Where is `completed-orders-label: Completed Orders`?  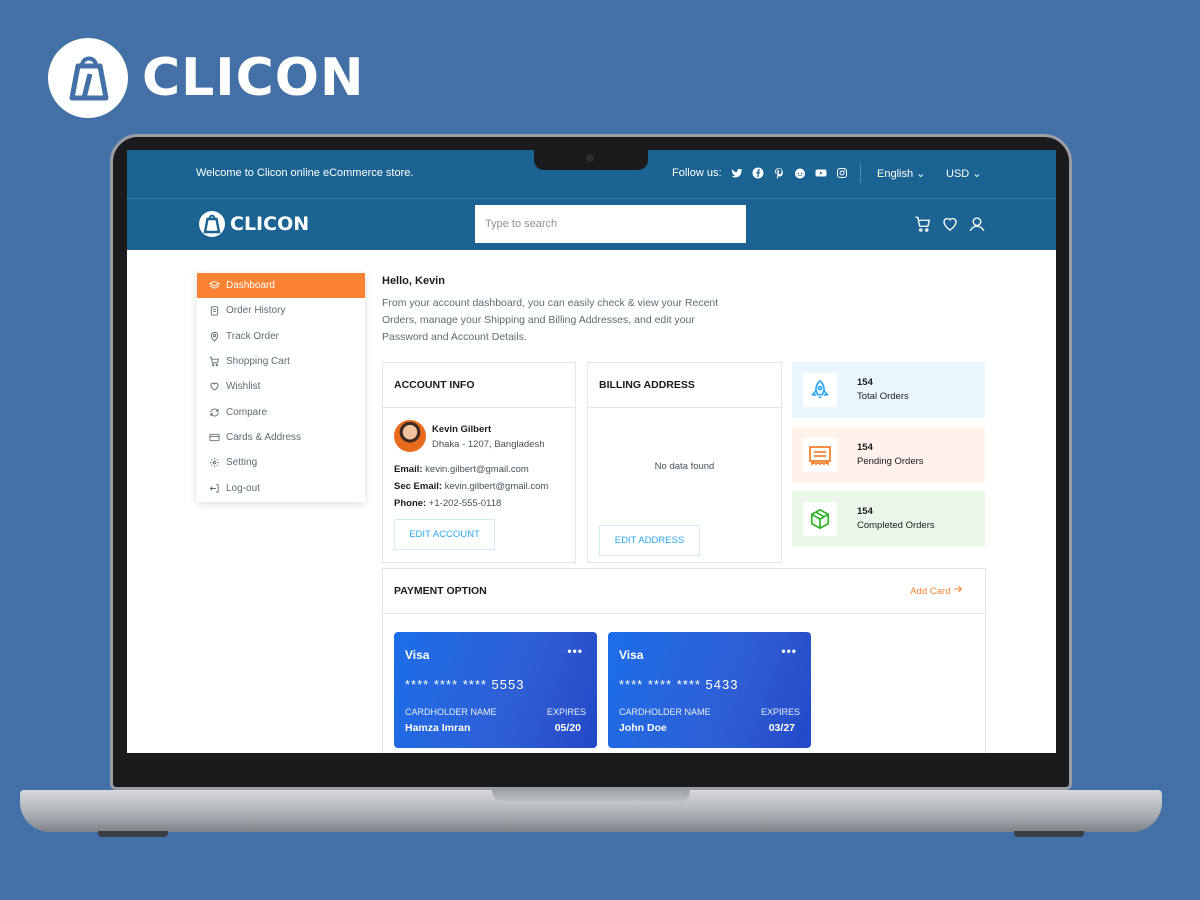
completed-orders-label: Completed Orders is located at coordinates (896, 525).